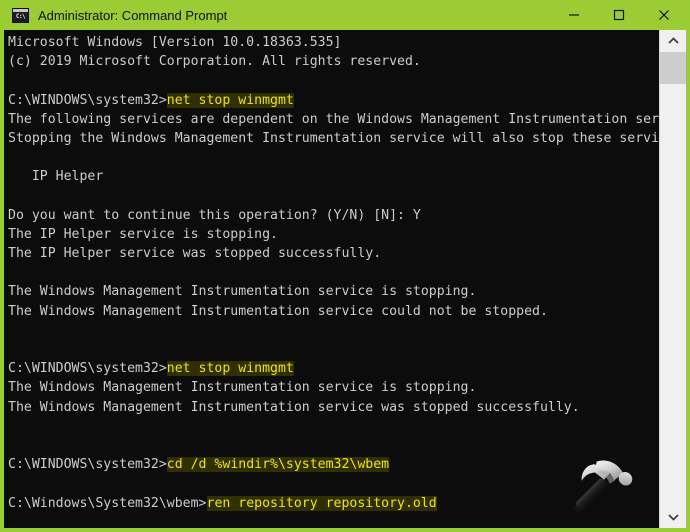 The width and height of the screenshot is (690, 532). I want to click on chevron-down-icon, so click(673, 517).